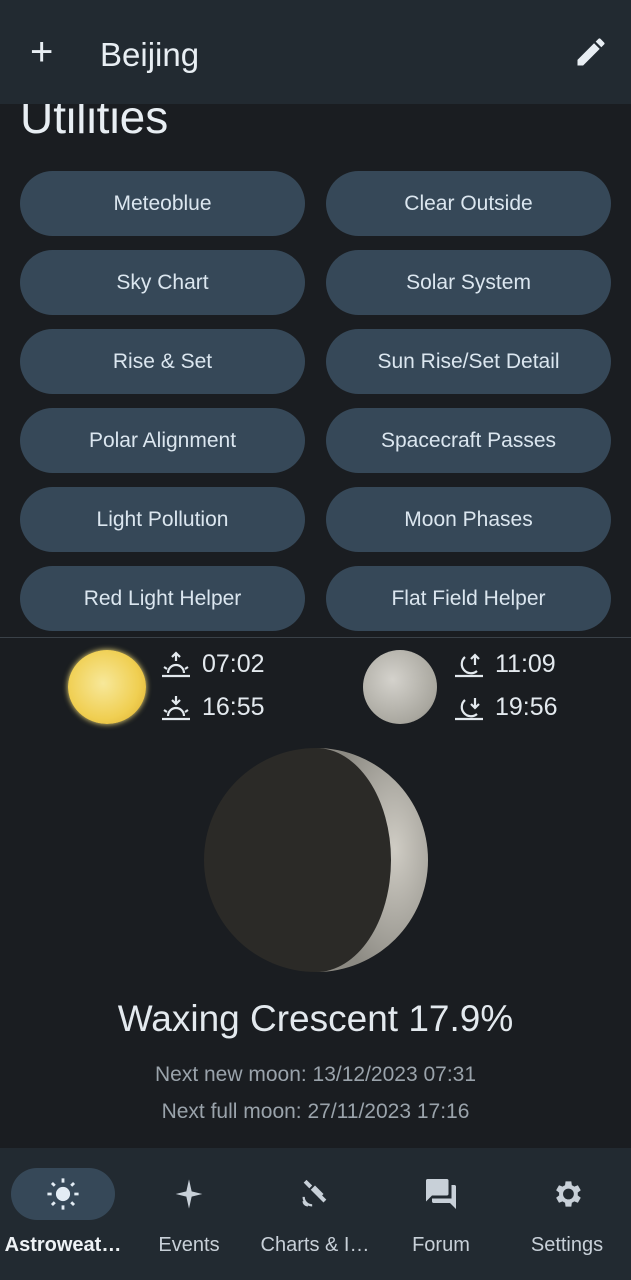 This screenshot has height=1280, width=631. What do you see at coordinates (314, 1193) in the screenshot?
I see `satellite-icon` at bounding box center [314, 1193].